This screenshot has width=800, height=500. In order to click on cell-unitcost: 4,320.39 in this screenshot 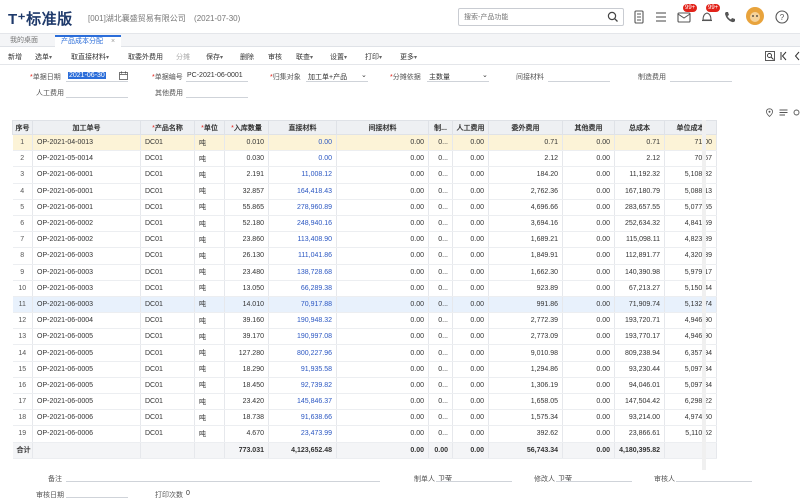, I will do `click(690, 256)`.